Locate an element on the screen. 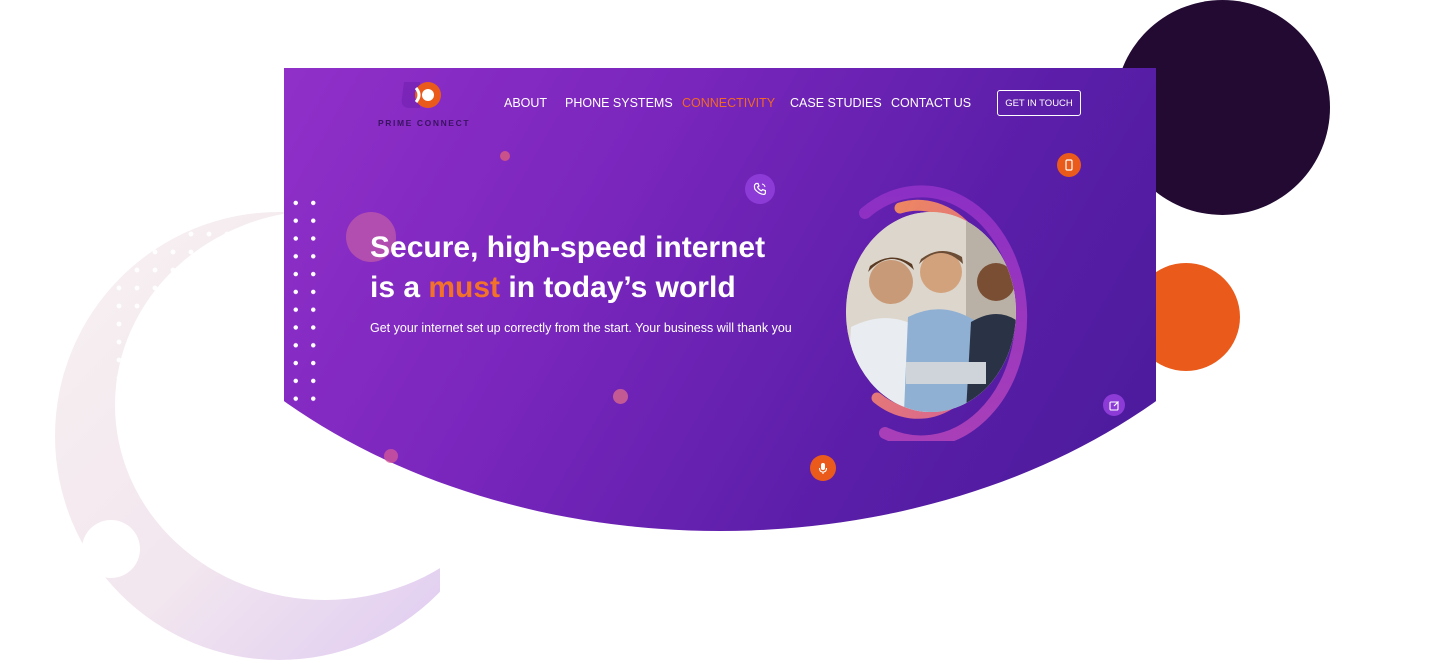 Image resolution: width=1440 pixels, height=660 pixels. headline-pre: is a is located at coordinates (399, 287).